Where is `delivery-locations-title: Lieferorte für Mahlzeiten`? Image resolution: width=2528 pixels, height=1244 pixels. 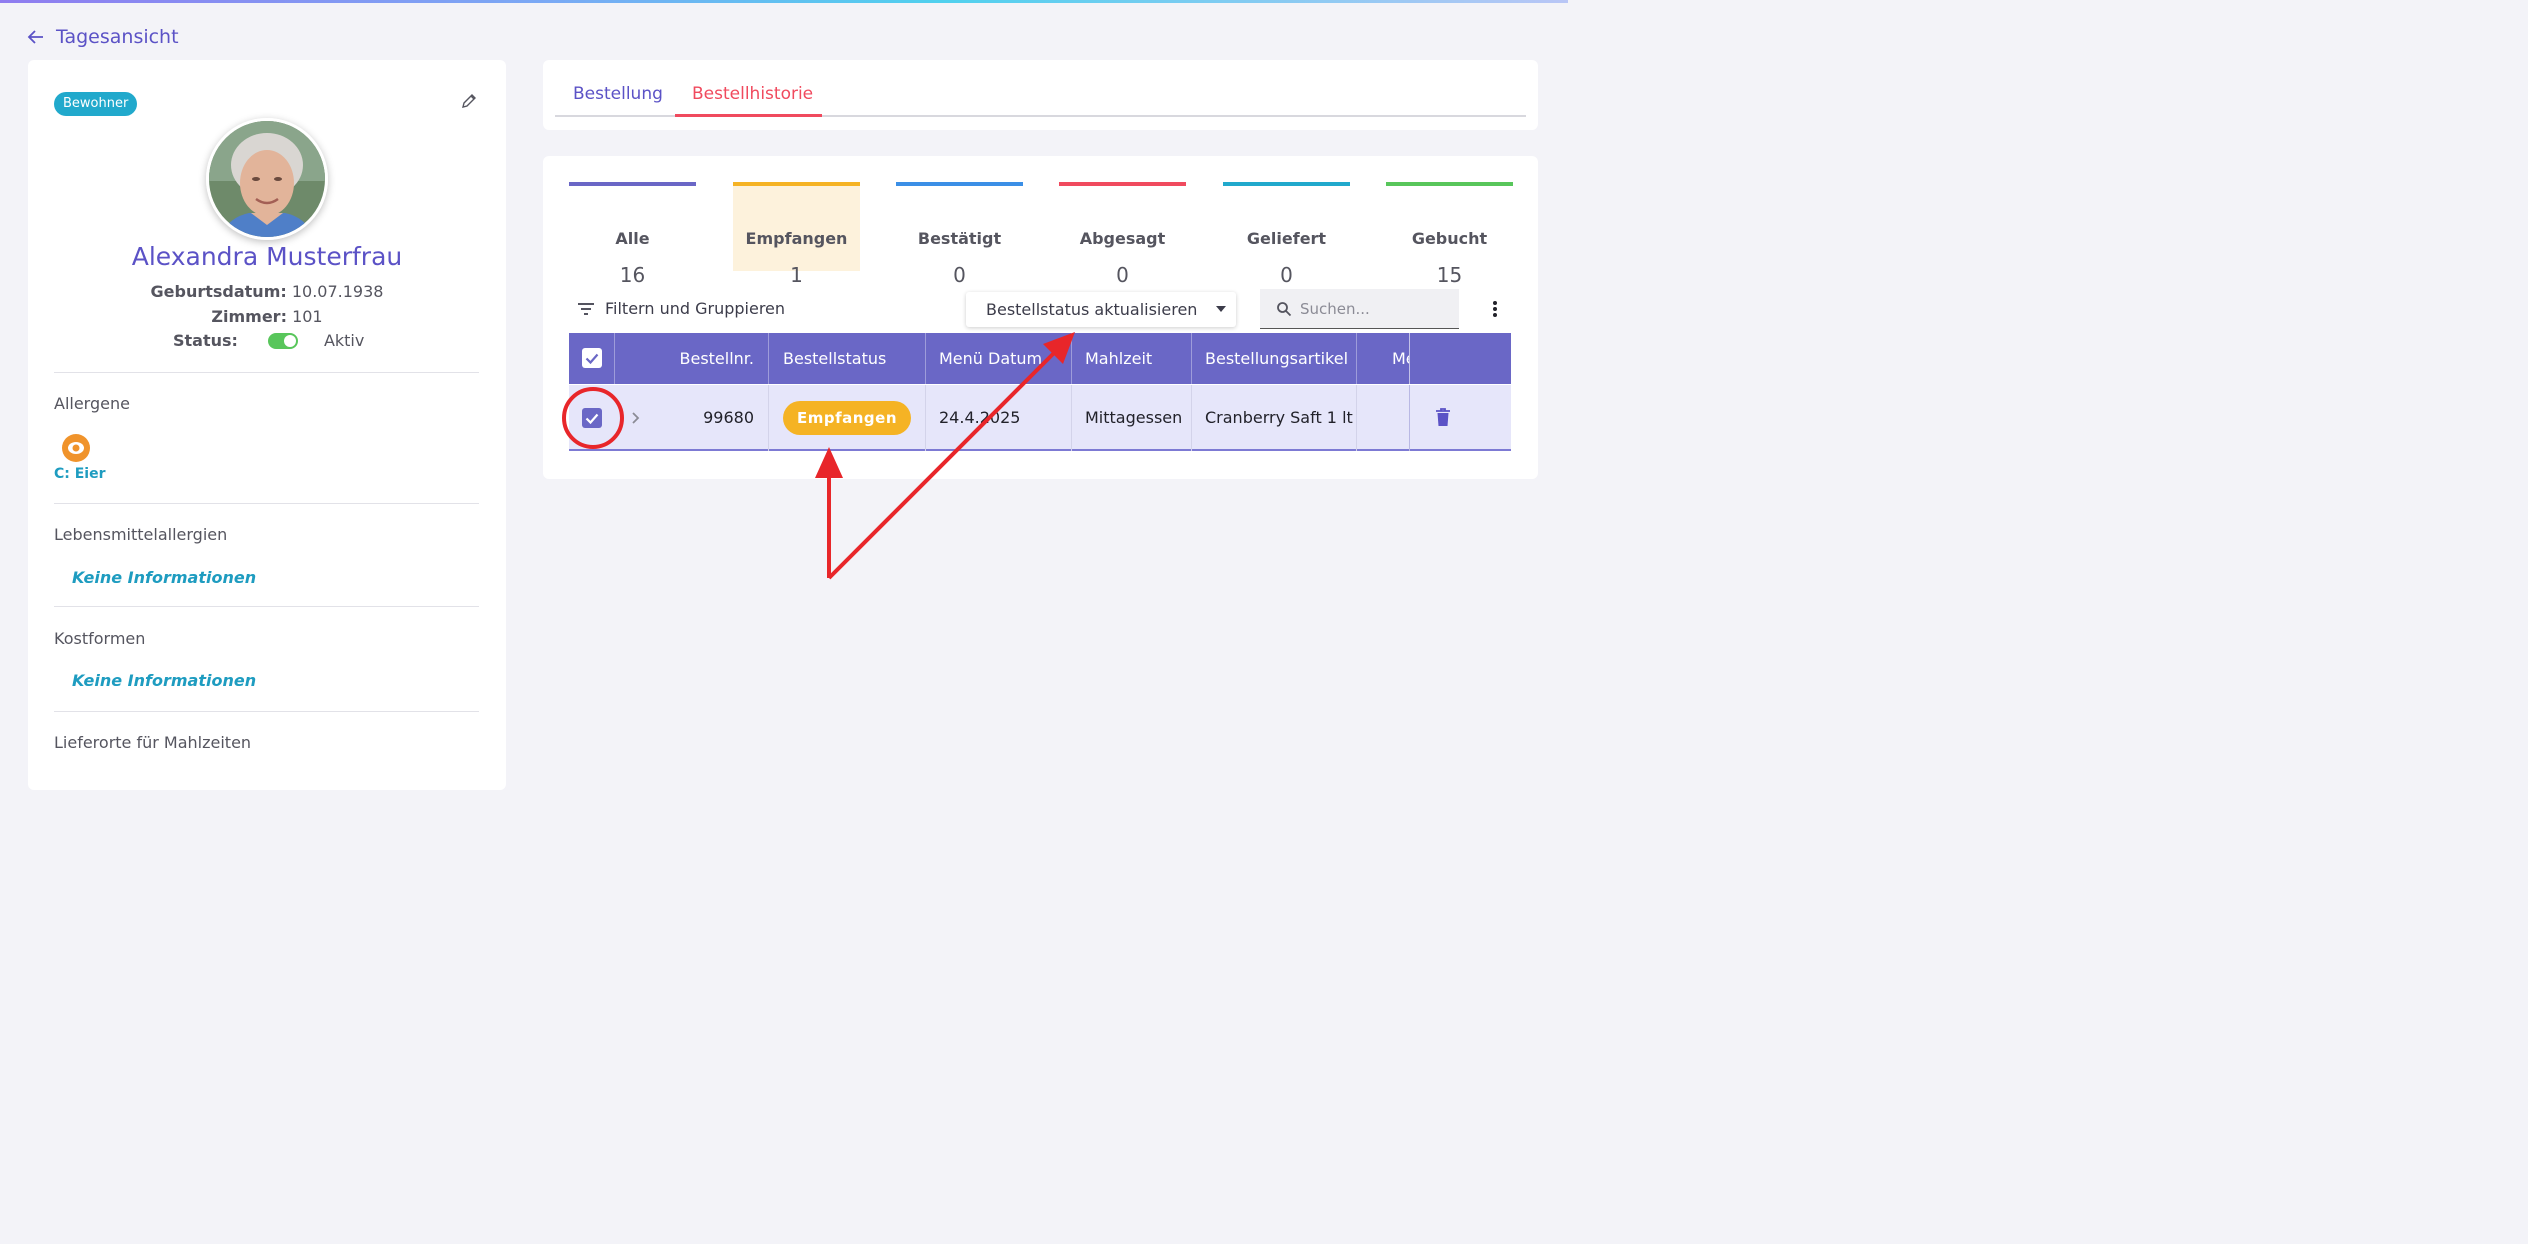 delivery-locations-title: Lieferorte für Mahlzeiten is located at coordinates (153, 742).